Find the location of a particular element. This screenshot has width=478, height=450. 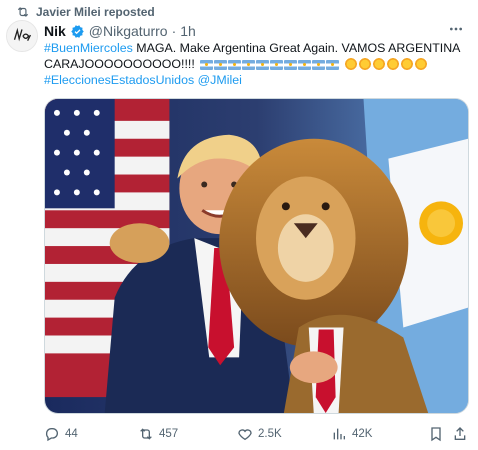

hashtag-mention-line: #EleccionesEstadosUnidos @JMilei is located at coordinates (256, 80).